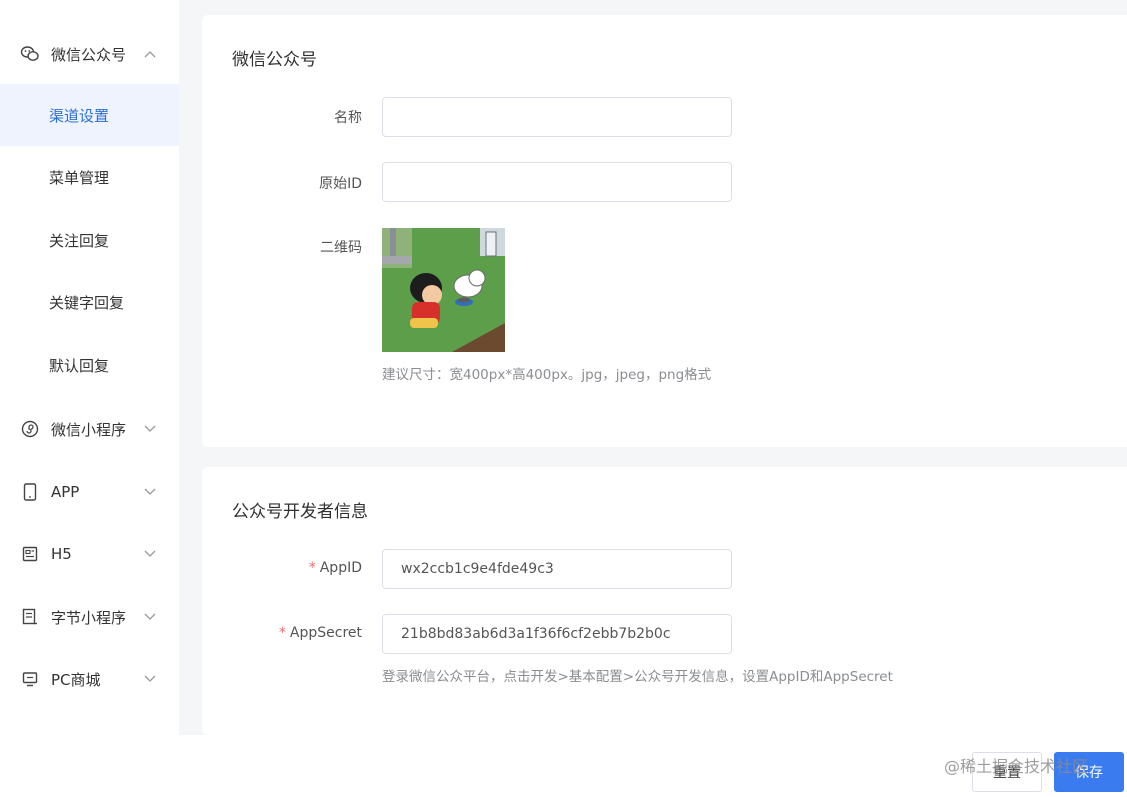 Image resolution: width=1127 pixels, height=797 pixels. I want to click on qrcode-size-hint: 建议尺寸：宽400px*高400px。jpg，jpeg，png格式, so click(547, 375).